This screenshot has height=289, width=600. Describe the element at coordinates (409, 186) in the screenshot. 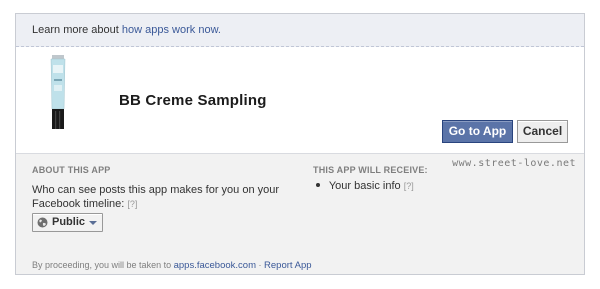

I see `permission-help-icon: [?]` at that location.